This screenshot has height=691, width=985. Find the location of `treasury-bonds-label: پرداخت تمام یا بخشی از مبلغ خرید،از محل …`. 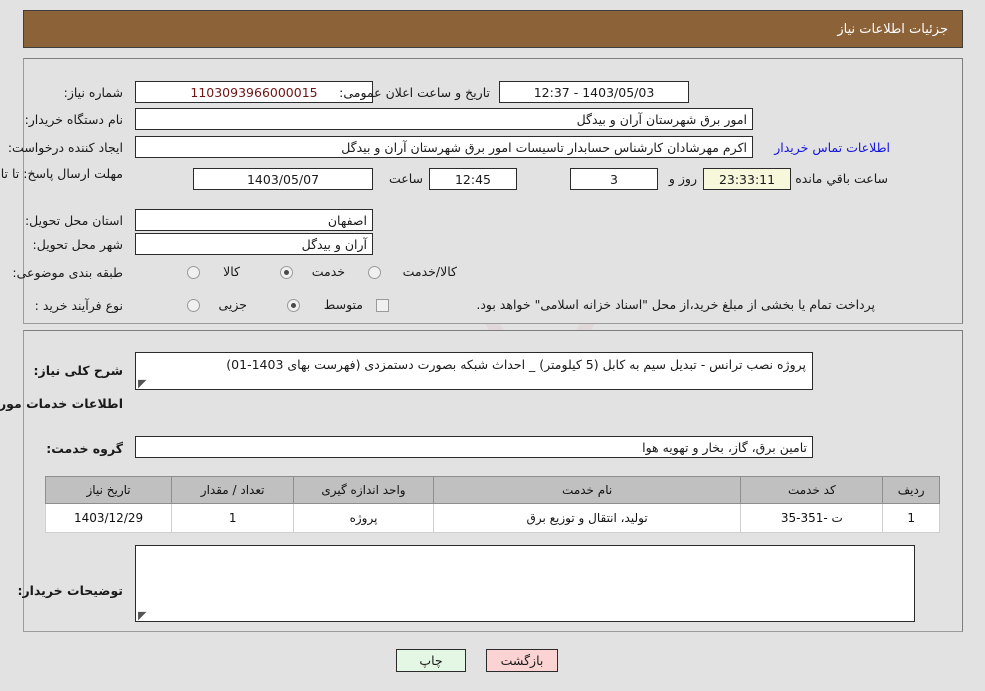

treasury-bonds-label: پرداخت تمام یا بخشی از مبلغ خرید،از محل … is located at coordinates (675, 304).